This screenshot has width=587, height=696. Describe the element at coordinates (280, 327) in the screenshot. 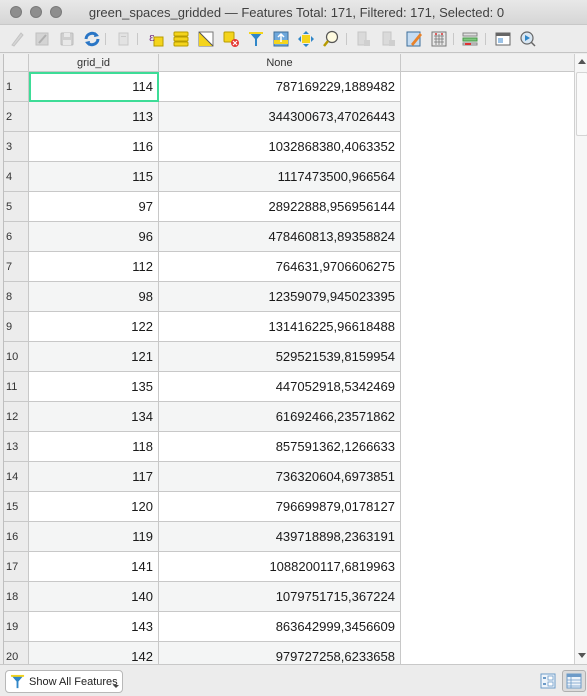

I see `cell-none: 131416225,96618488` at that location.